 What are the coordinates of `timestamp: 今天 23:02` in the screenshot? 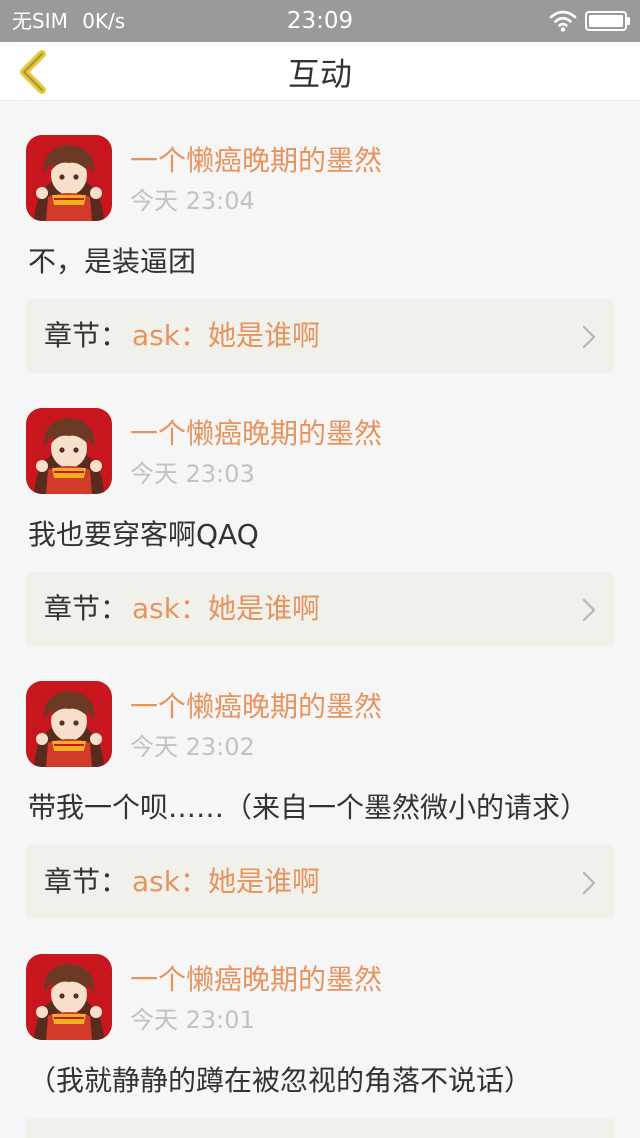 It's located at (192, 747).